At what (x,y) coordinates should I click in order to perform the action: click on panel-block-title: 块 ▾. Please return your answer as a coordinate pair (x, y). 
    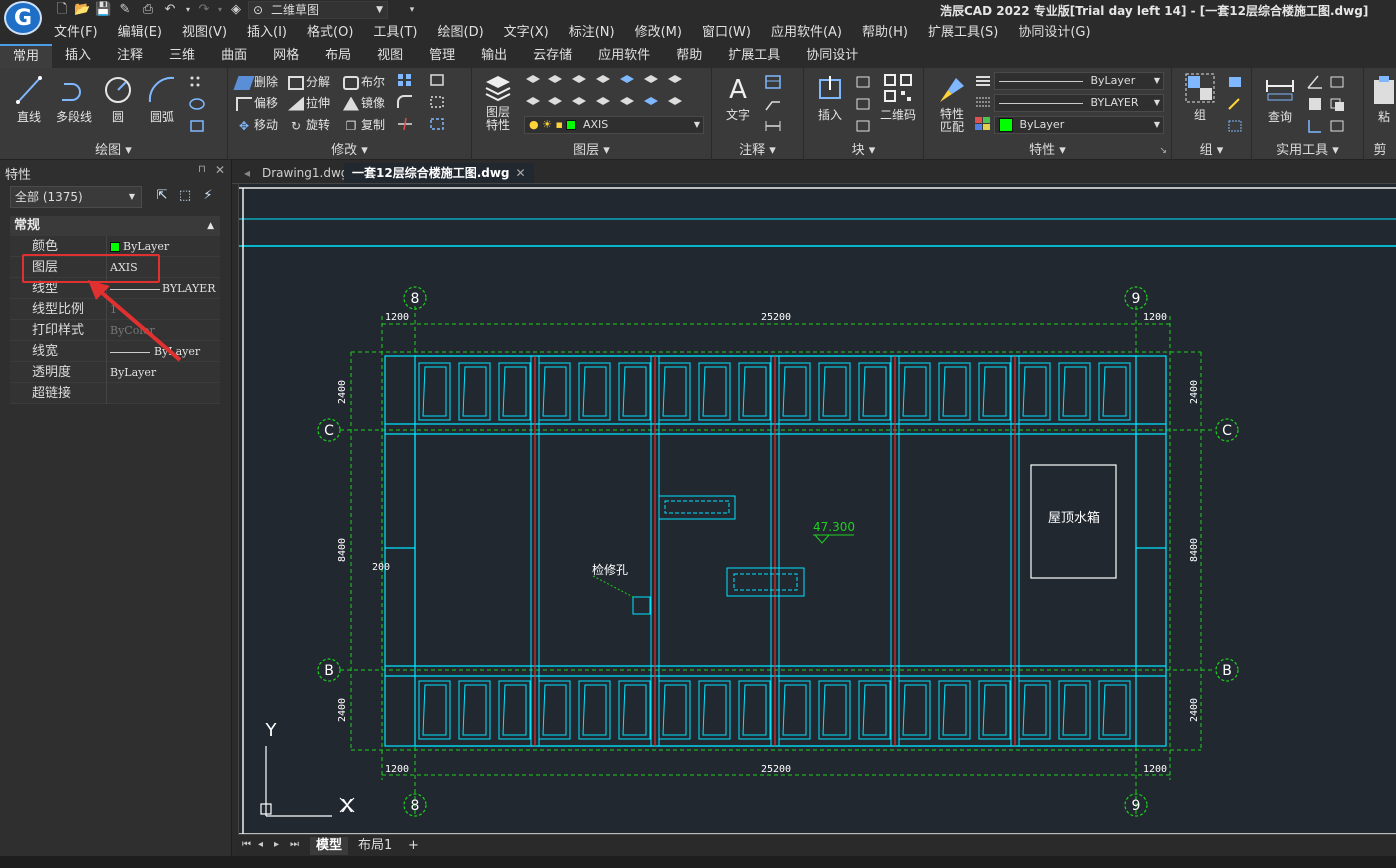
    Looking at the image, I should click on (863, 148).